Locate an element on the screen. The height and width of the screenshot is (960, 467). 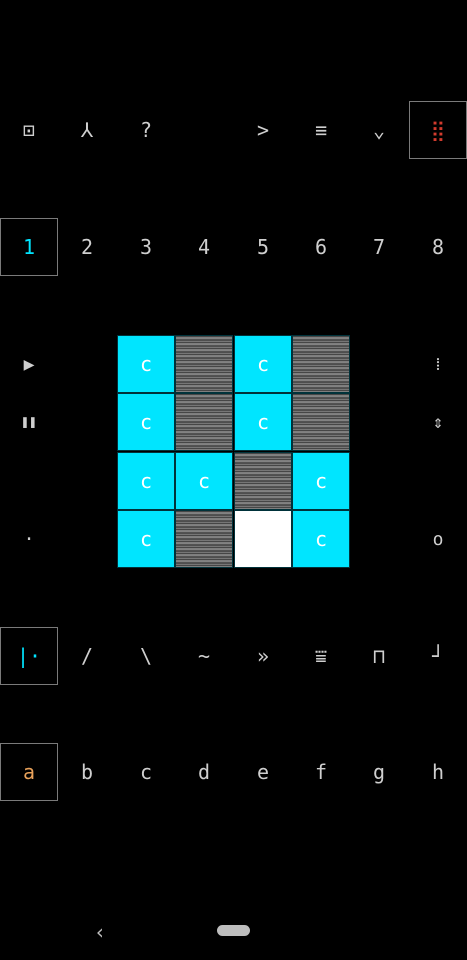
track-1: 1 is located at coordinates (29, 247).